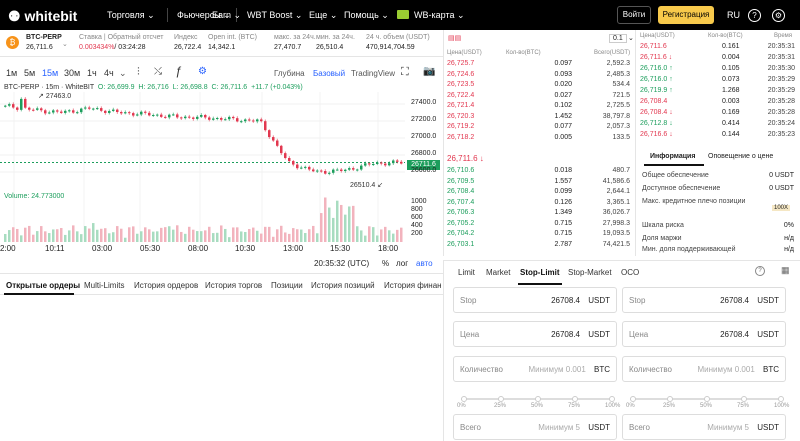  I want to click on tab-finance-history: История финанс, so click(413, 285).